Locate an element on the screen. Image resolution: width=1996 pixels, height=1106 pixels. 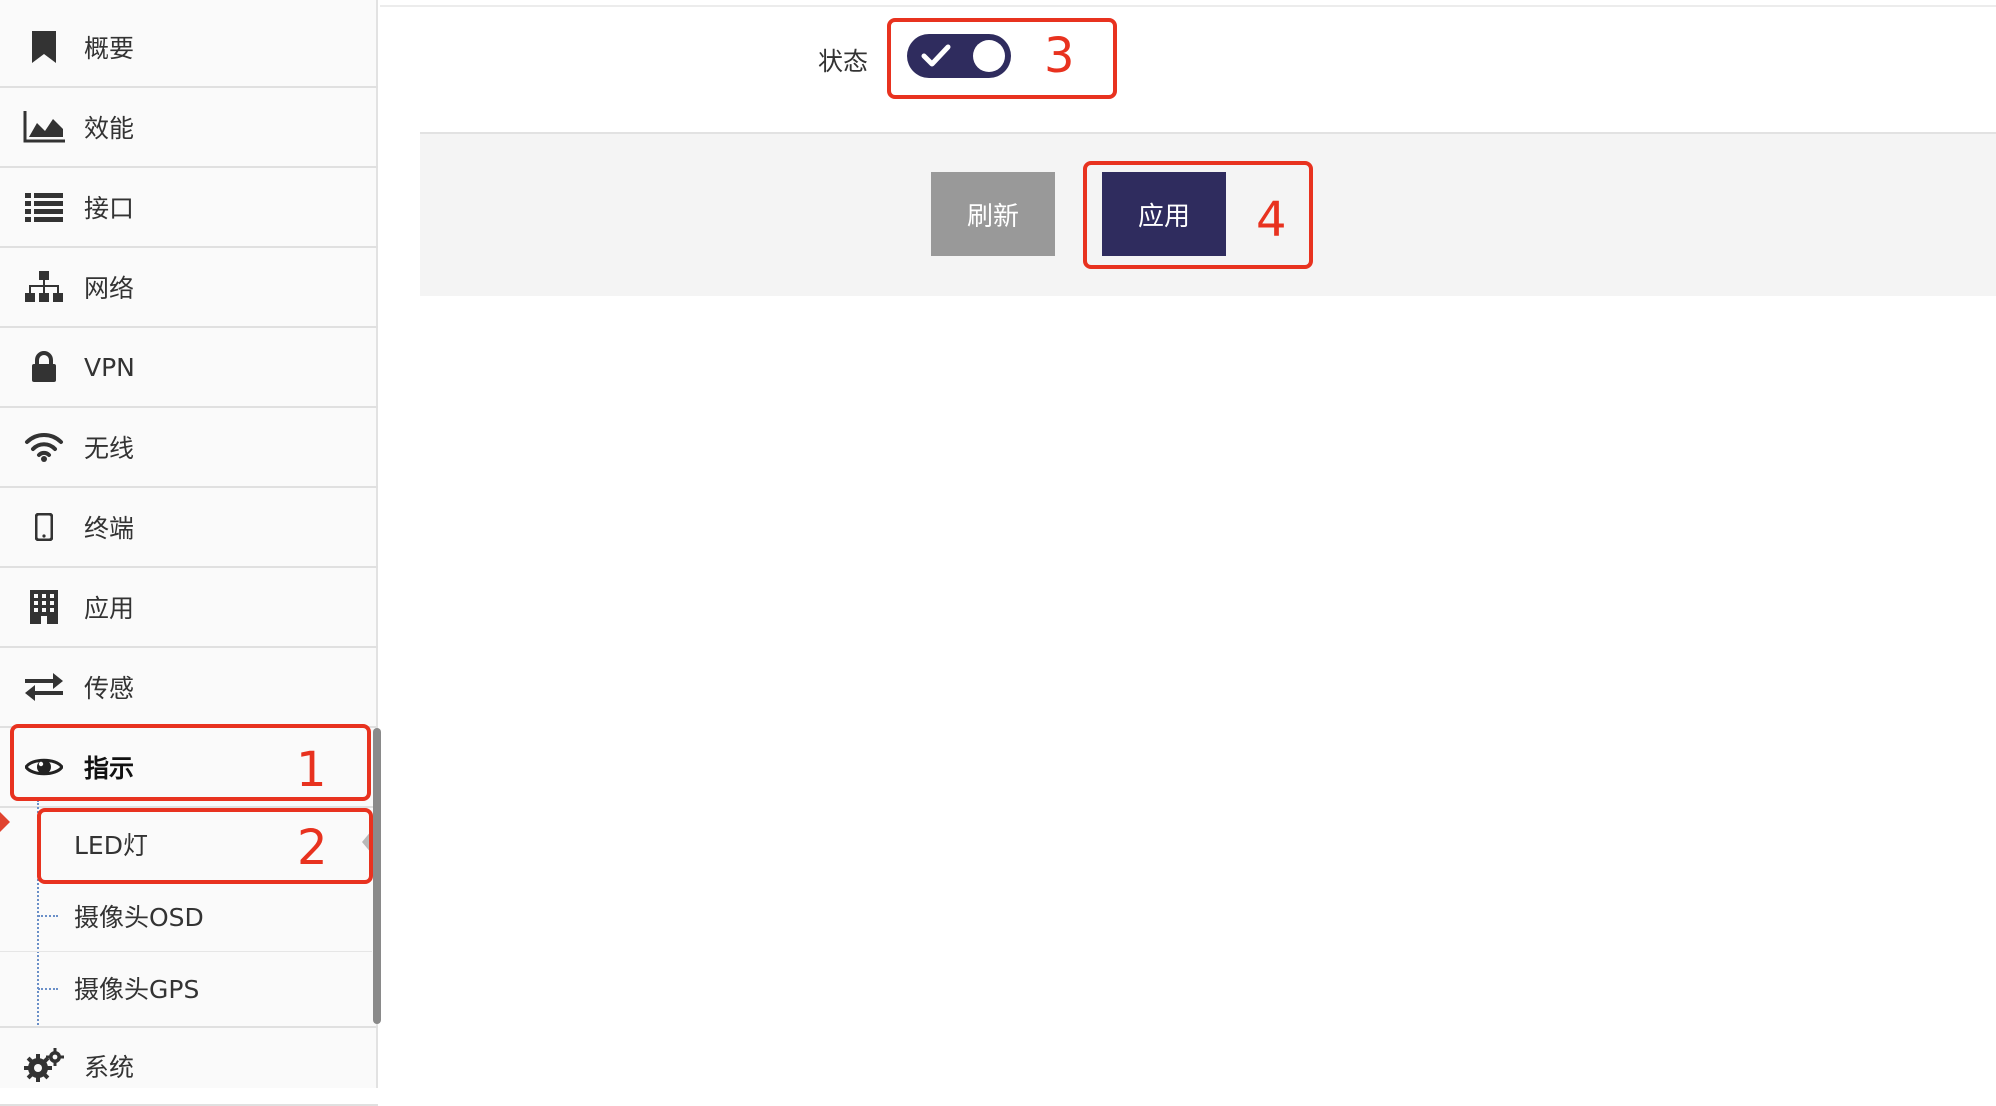
sidebar-subitem-label: 摄像头OSD is located at coordinates (139, 917).